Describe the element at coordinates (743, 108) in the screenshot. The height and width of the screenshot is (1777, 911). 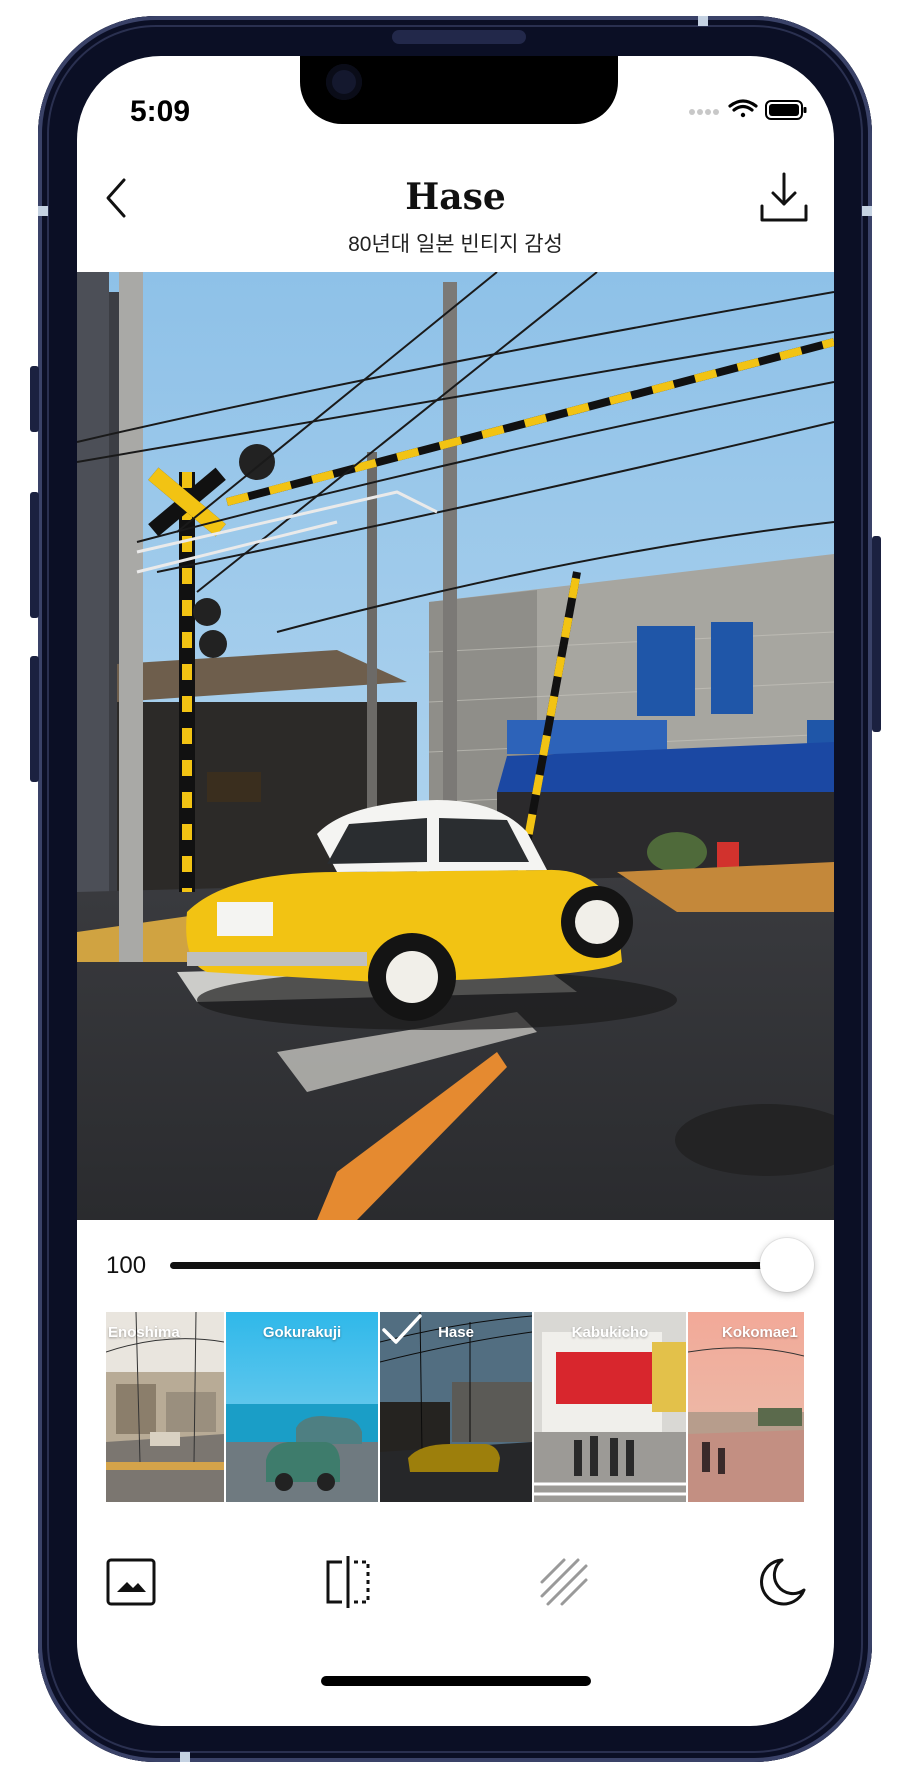
I see `wifi-icon` at that location.